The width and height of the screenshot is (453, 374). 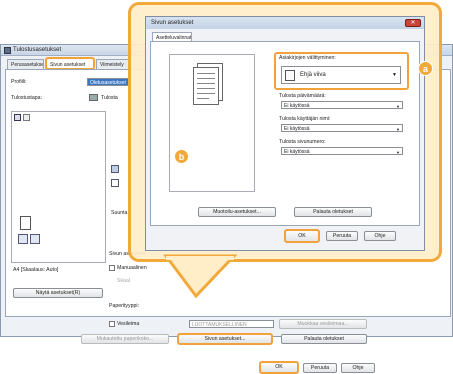 I want to click on manual-scaling-checkbox, so click(x=112, y=268).